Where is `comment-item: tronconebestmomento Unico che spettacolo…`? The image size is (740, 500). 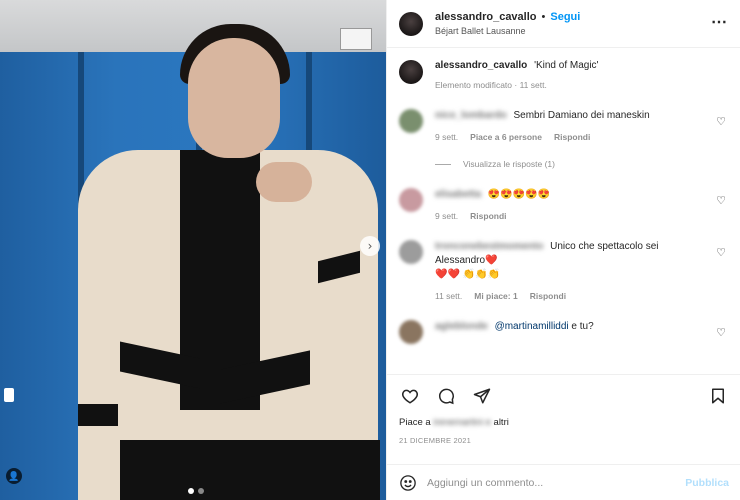
comment-item: tronconebestmomento Unico che spettacolo… is located at coordinates (562, 270).